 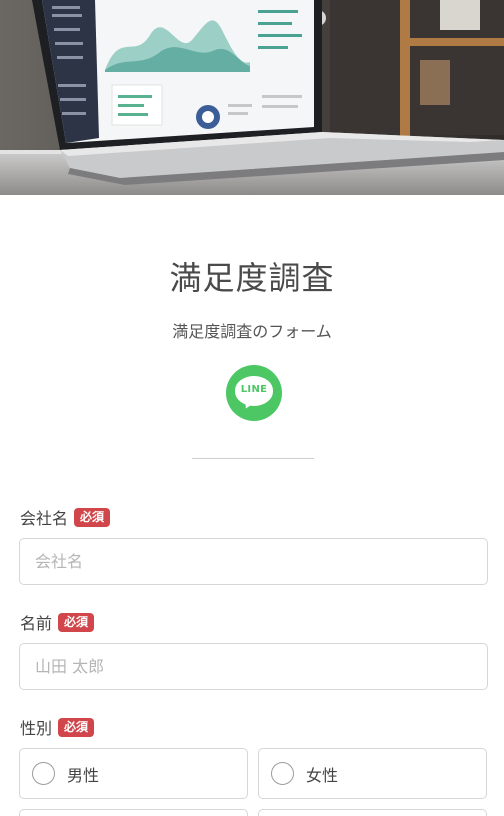 I want to click on gender-option-label: 女性, so click(x=322, y=775).